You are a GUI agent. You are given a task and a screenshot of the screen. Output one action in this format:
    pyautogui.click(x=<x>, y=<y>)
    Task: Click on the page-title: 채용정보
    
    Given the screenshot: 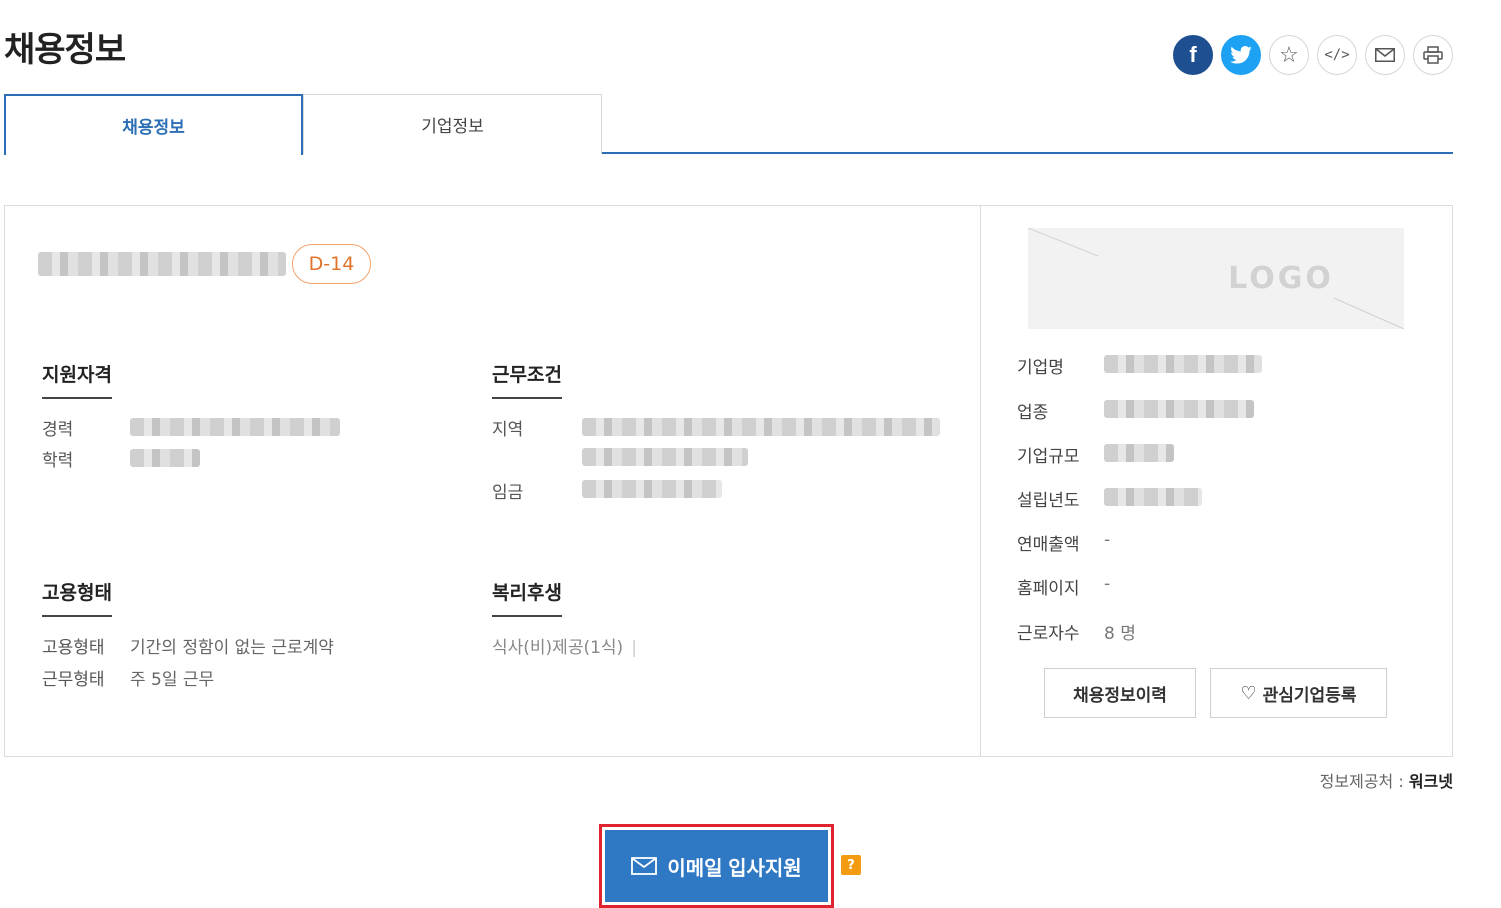 What is the action you would take?
    pyautogui.click(x=65, y=50)
    